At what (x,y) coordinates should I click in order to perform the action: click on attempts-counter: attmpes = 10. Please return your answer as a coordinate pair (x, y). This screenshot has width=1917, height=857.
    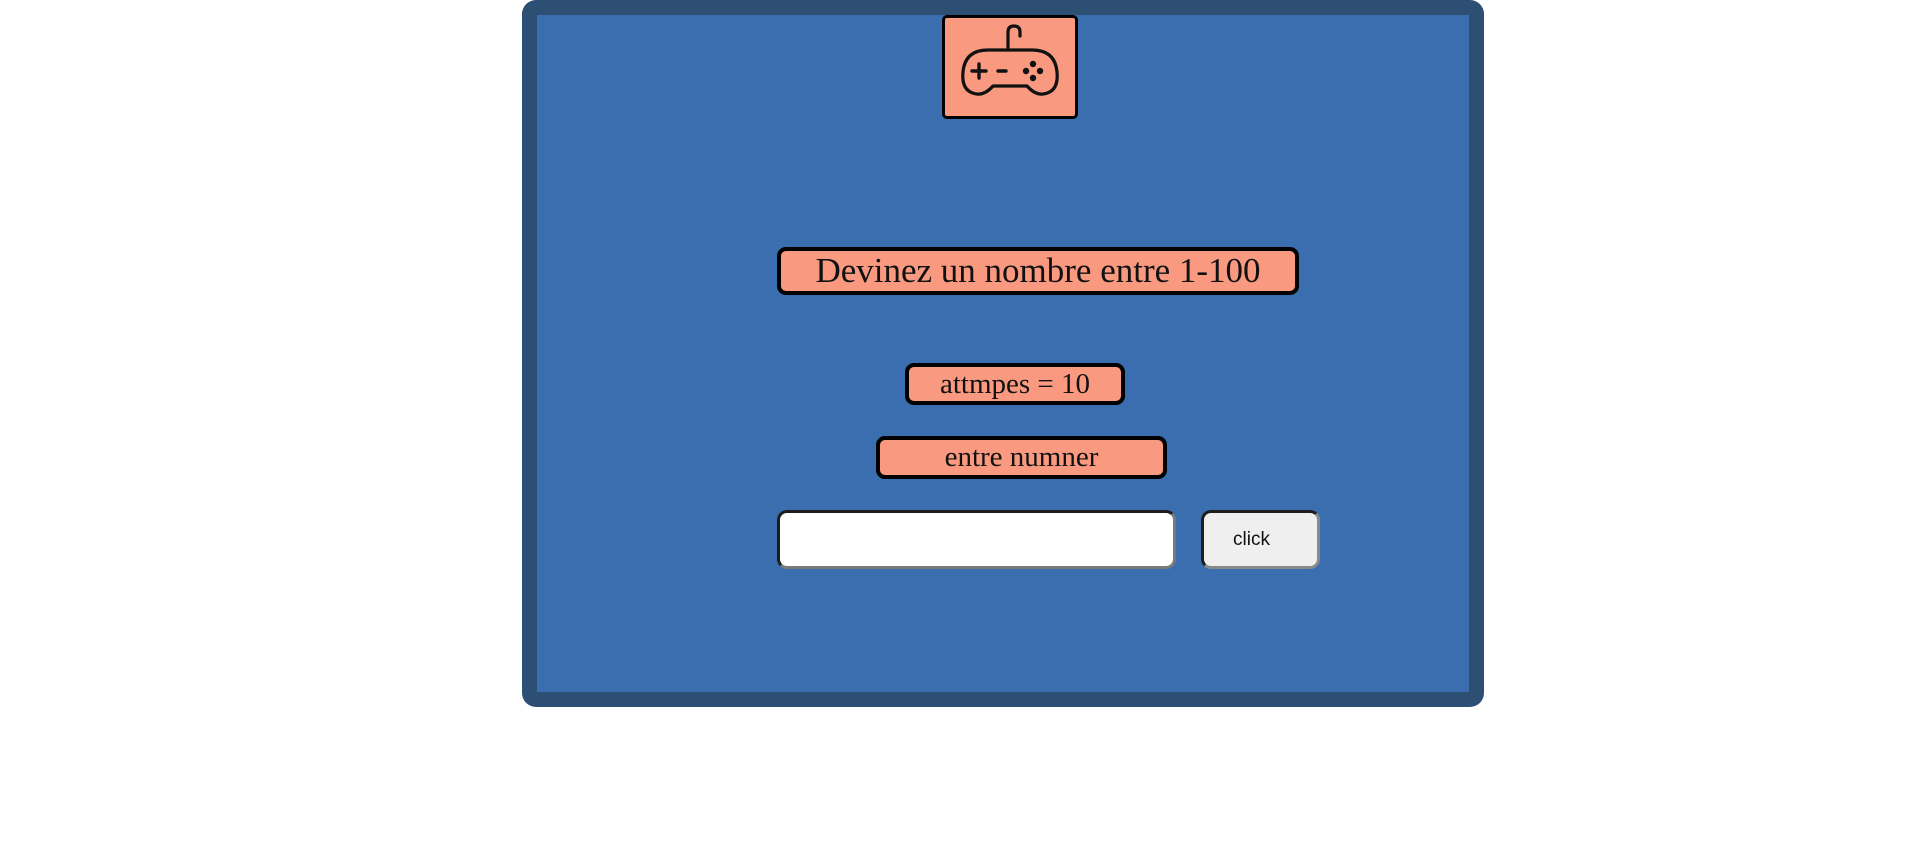
    Looking at the image, I should click on (1015, 384).